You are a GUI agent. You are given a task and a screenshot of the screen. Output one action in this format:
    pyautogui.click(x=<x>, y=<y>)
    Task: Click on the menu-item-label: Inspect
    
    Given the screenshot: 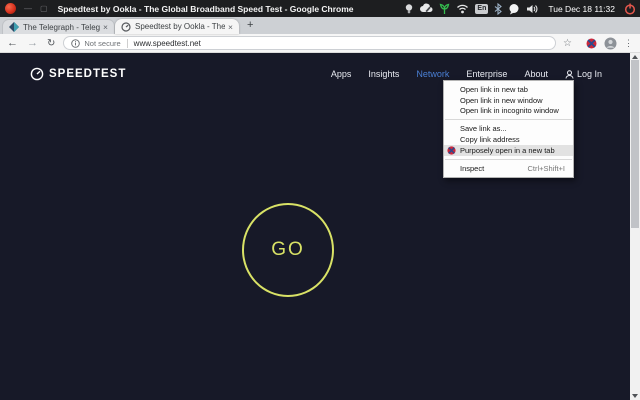 What is the action you would take?
    pyautogui.click(x=472, y=168)
    